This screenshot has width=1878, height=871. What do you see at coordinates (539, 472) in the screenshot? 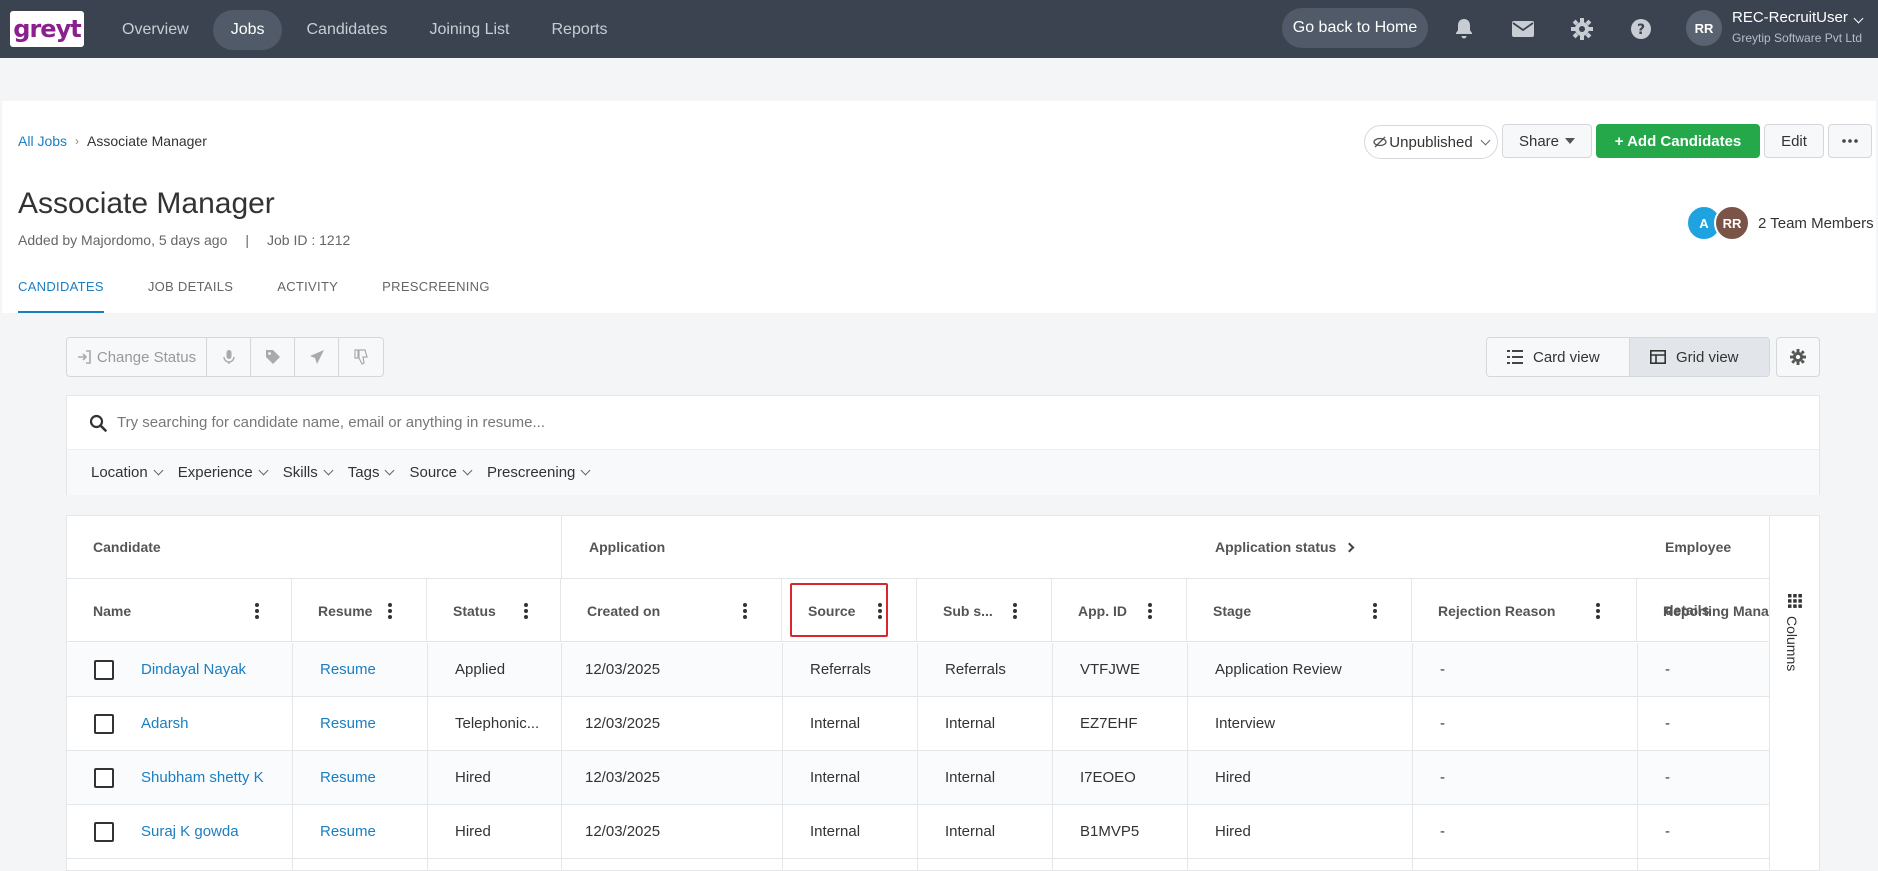
I see `filter-prescreening: Prescreening` at bounding box center [539, 472].